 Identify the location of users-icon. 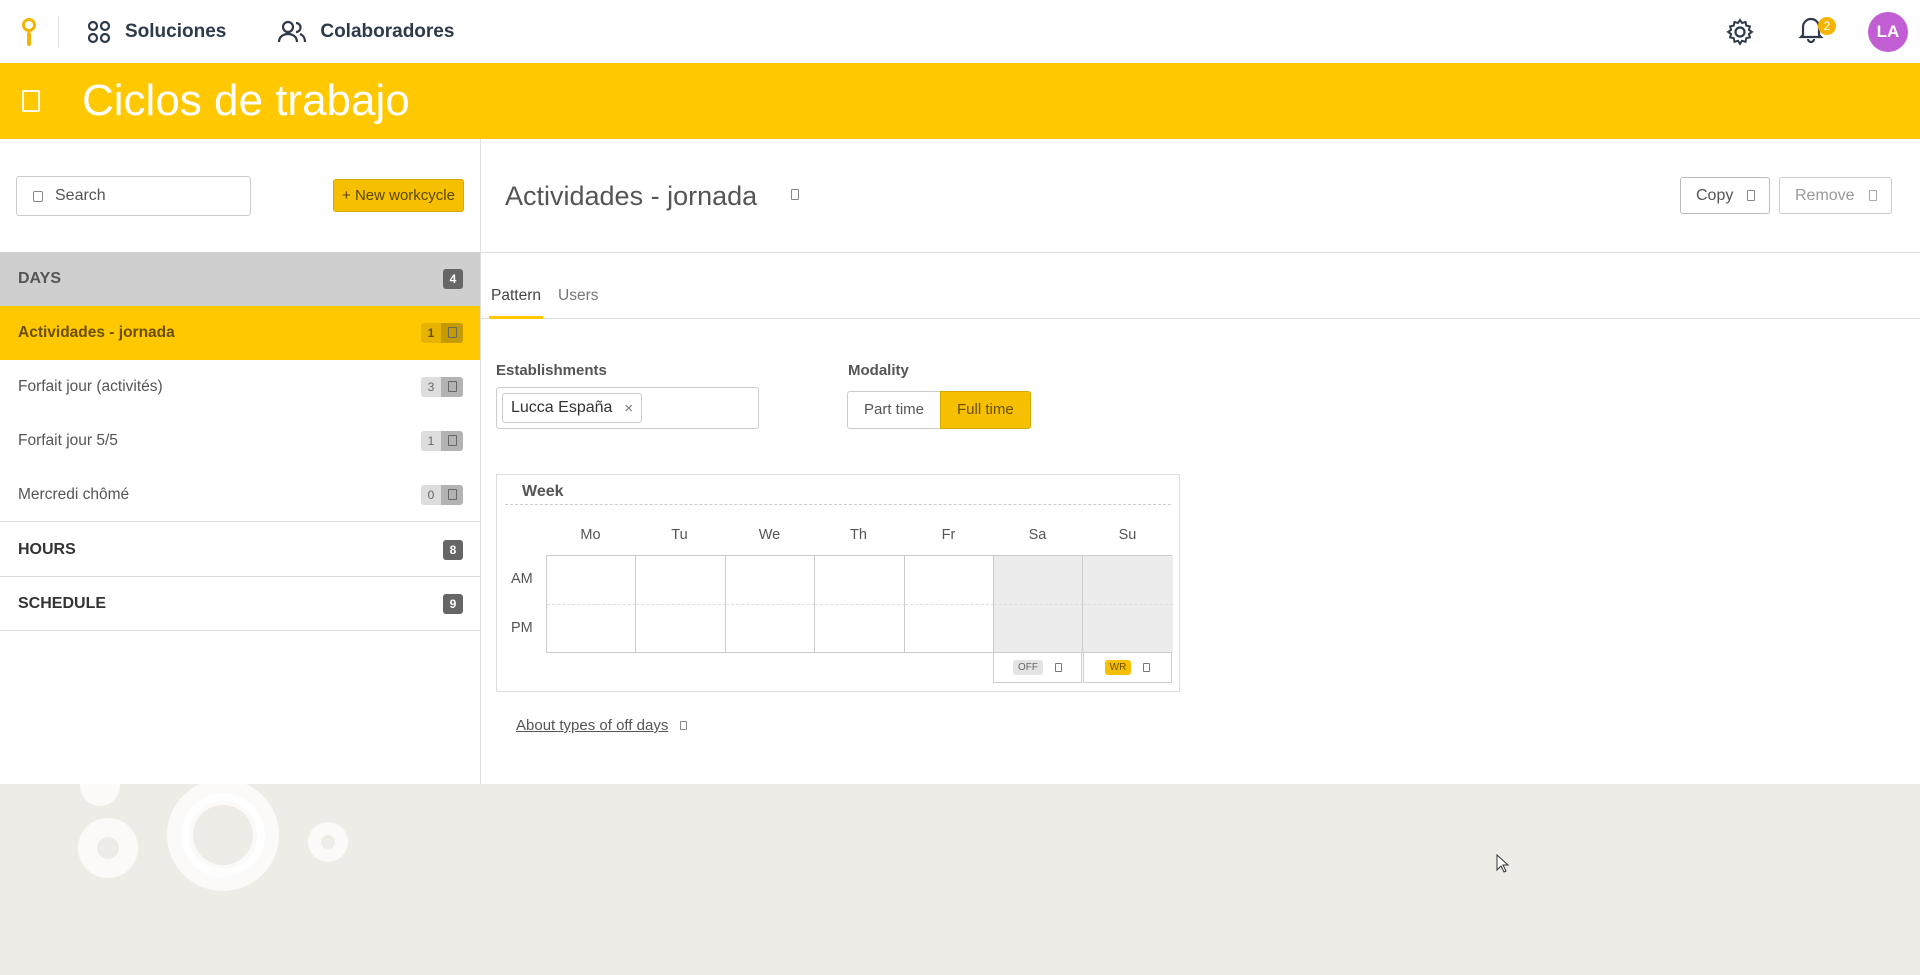
(292, 31).